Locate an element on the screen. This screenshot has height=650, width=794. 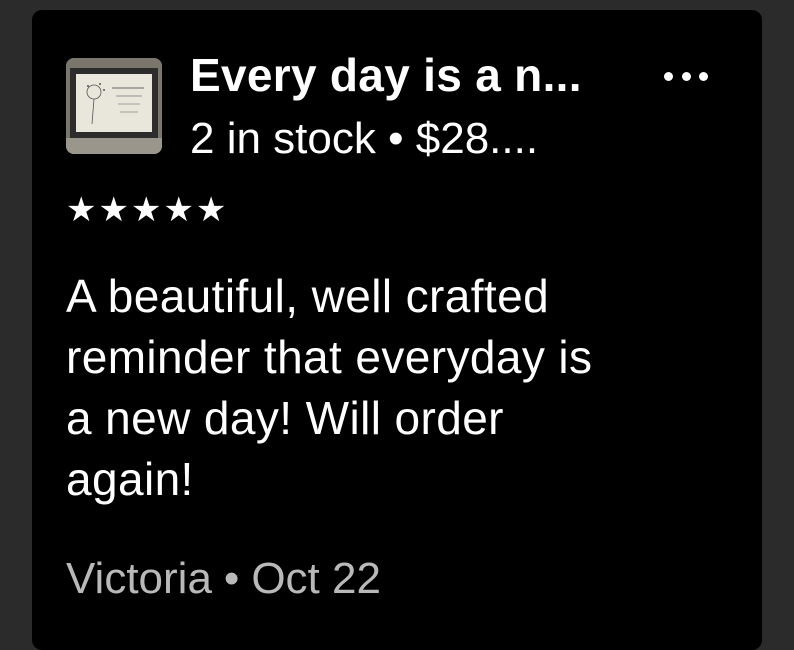
review-date: Oct 22 is located at coordinates (316, 578).